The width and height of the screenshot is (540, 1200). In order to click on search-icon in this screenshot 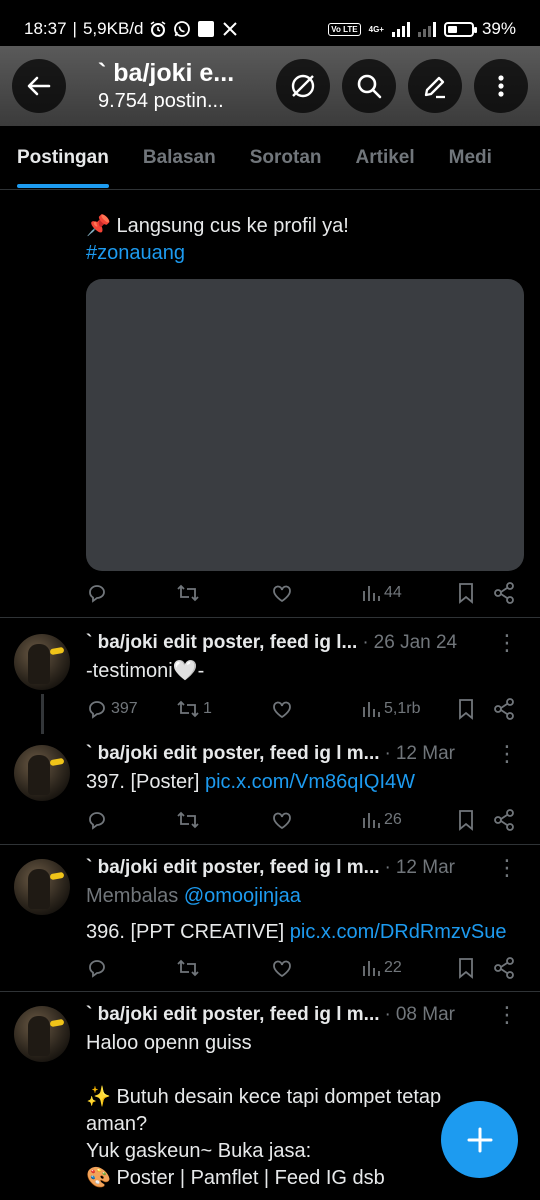, I will do `click(369, 86)`.